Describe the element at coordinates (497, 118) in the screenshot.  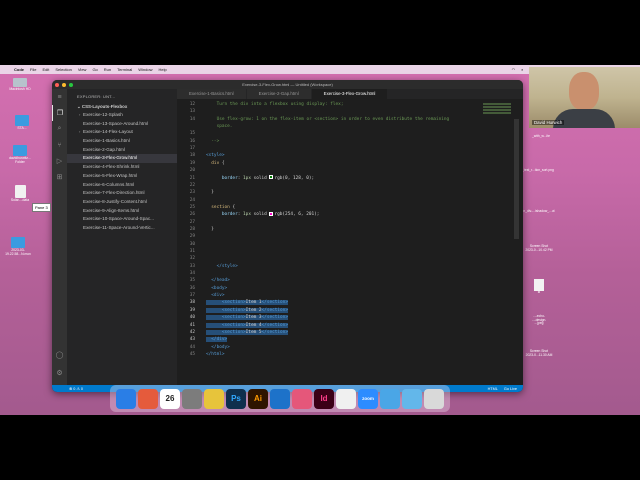
I see `minimap` at that location.